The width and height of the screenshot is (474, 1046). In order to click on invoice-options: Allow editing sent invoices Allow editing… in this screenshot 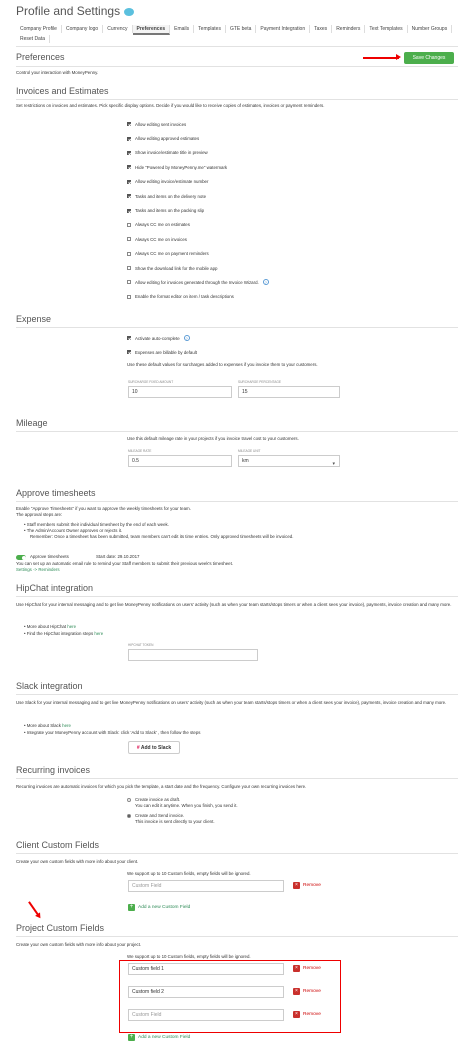, I will do `click(198, 210)`.